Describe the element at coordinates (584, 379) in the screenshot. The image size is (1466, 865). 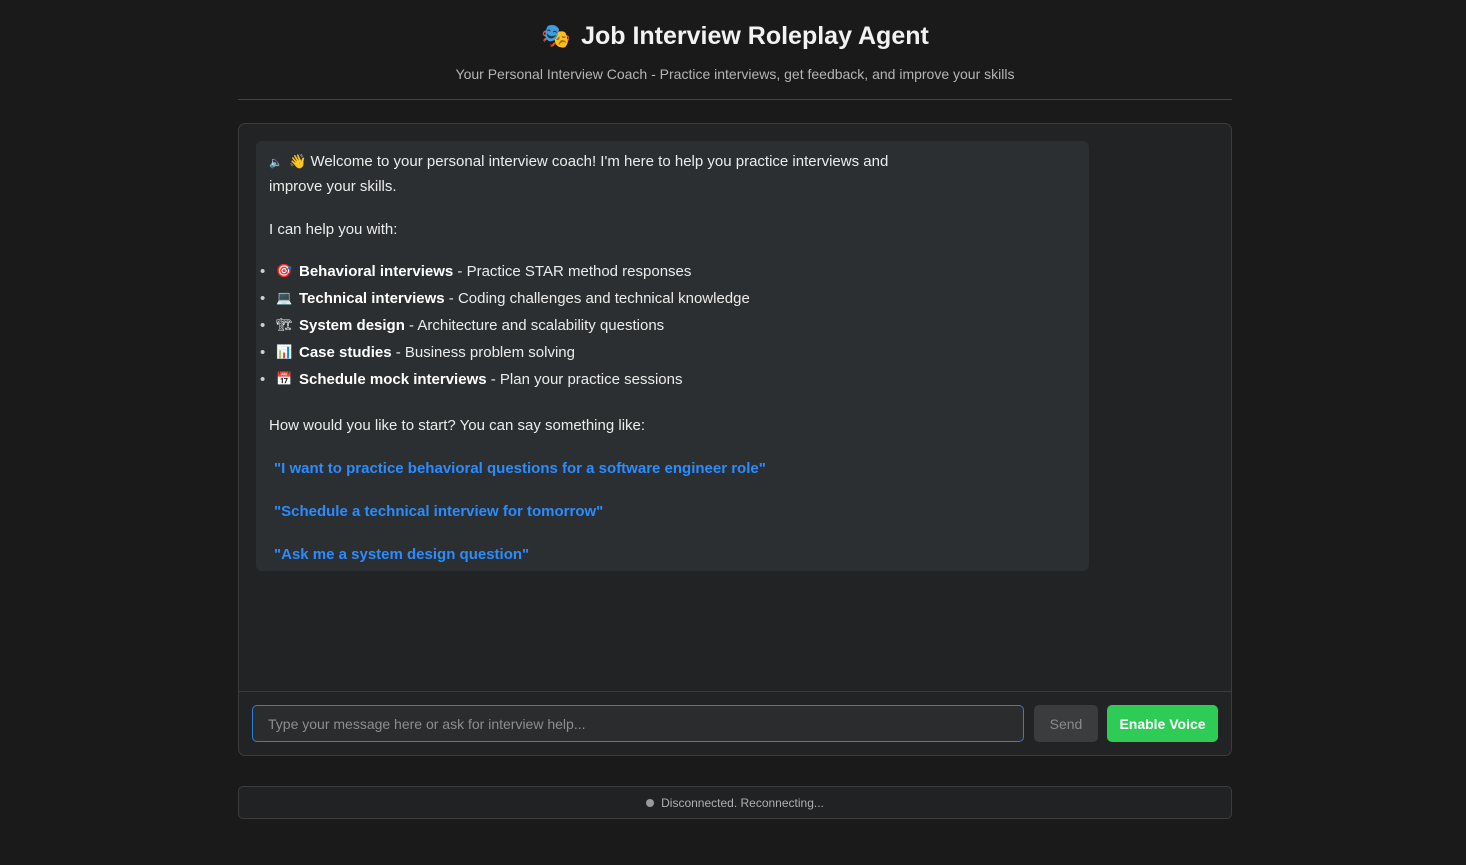
I see `feature-desc: - Plan your practice sessions` at that location.